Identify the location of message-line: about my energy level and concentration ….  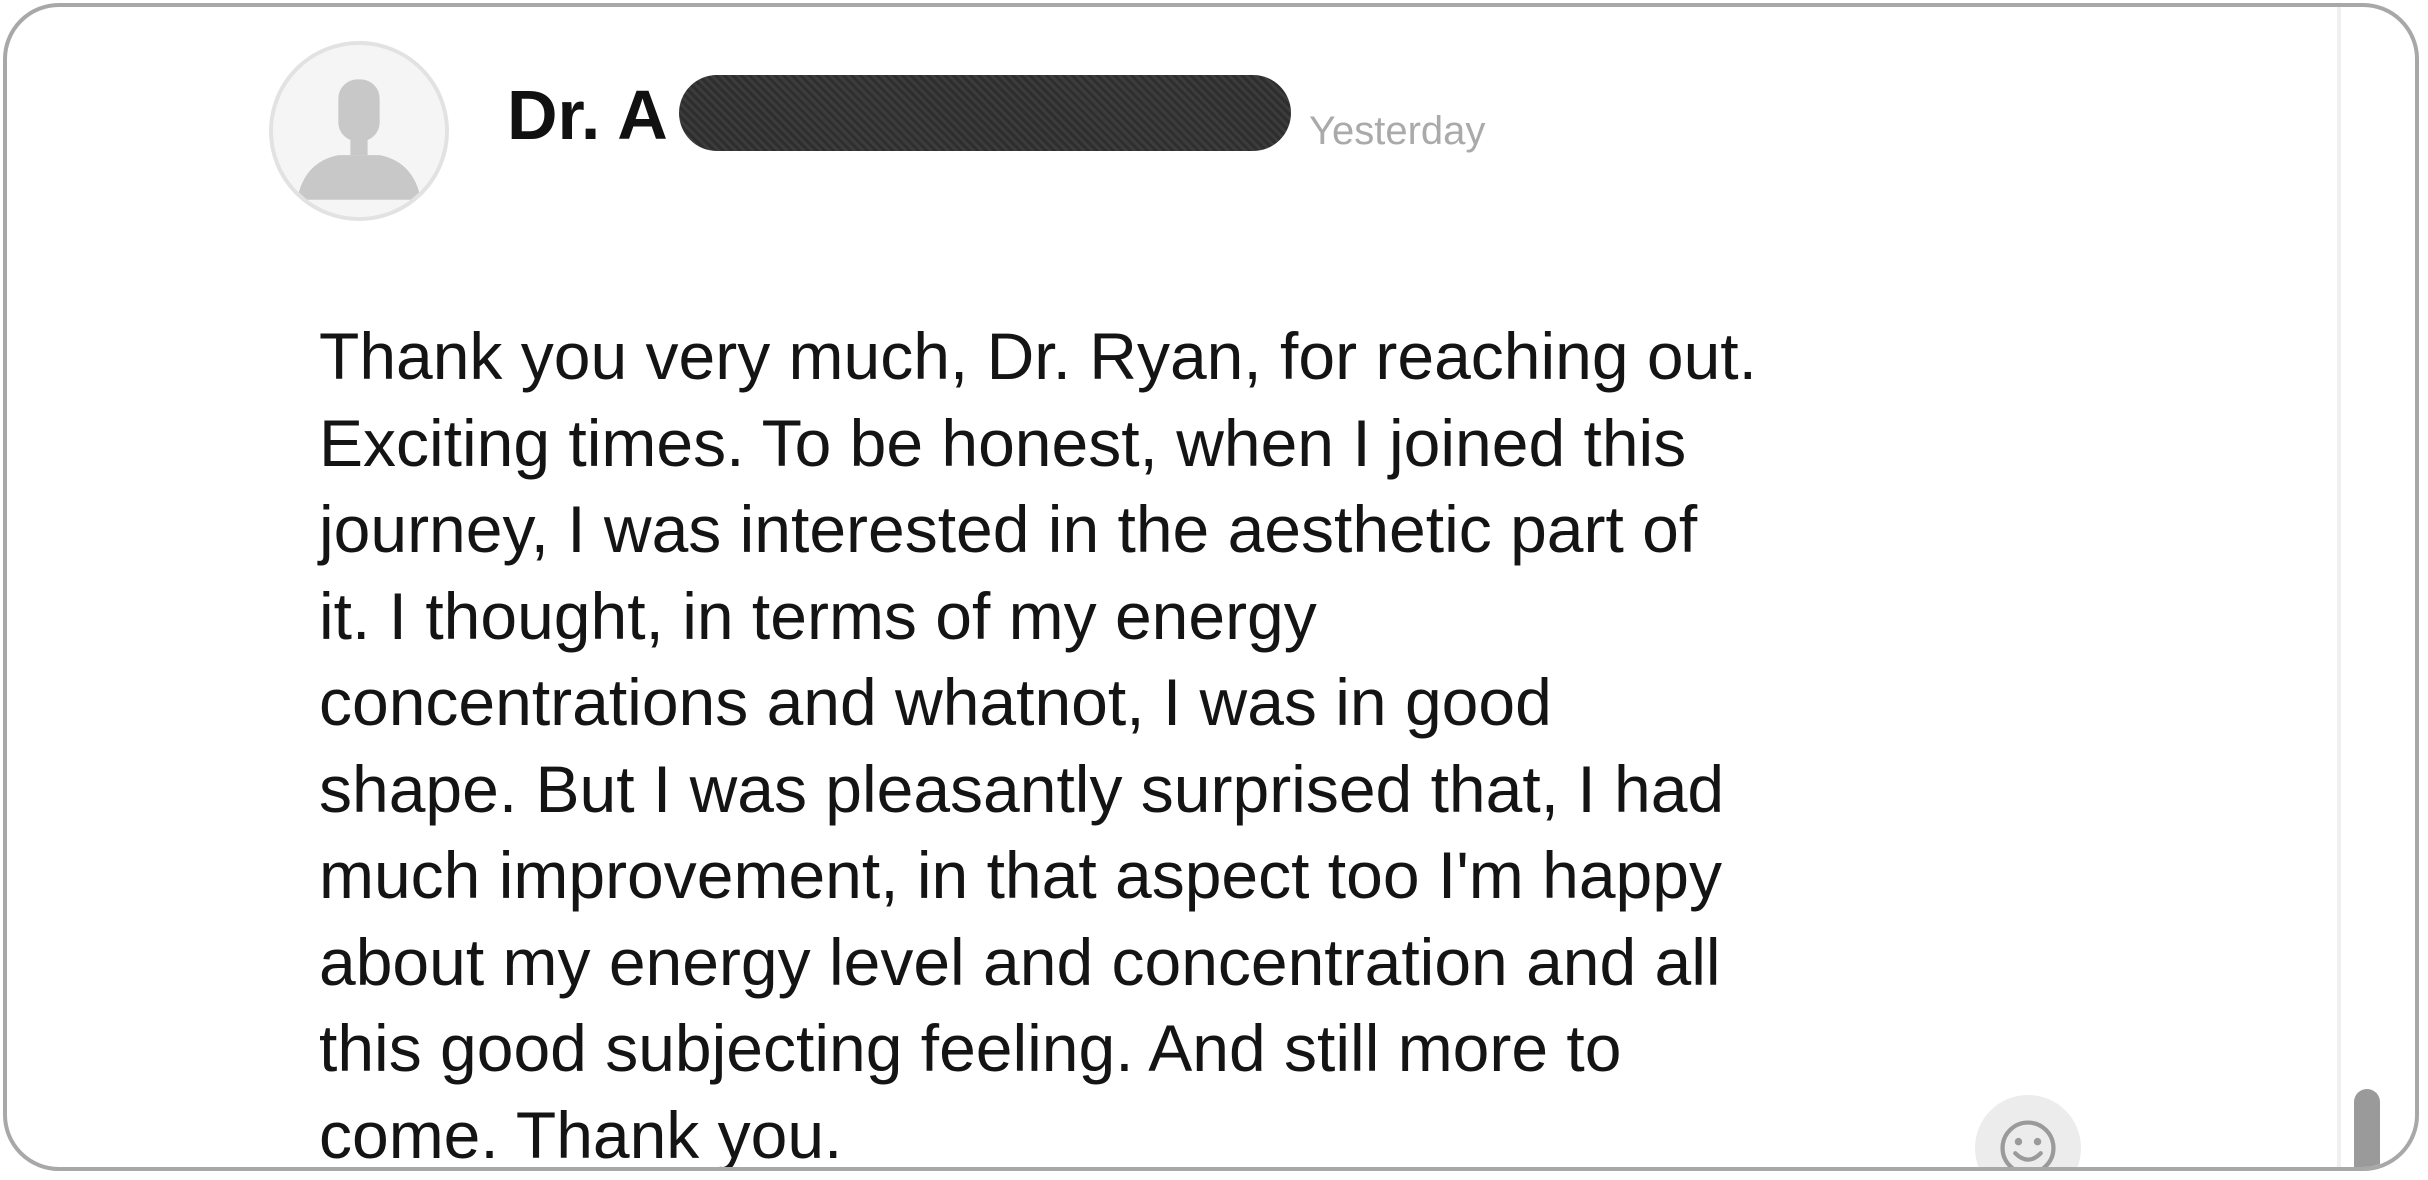
(1020, 961).